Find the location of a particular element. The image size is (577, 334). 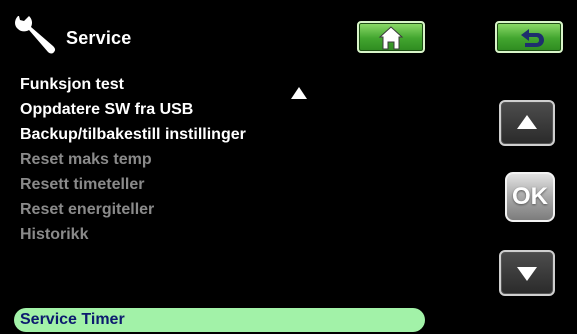

home-button is located at coordinates (391, 37).